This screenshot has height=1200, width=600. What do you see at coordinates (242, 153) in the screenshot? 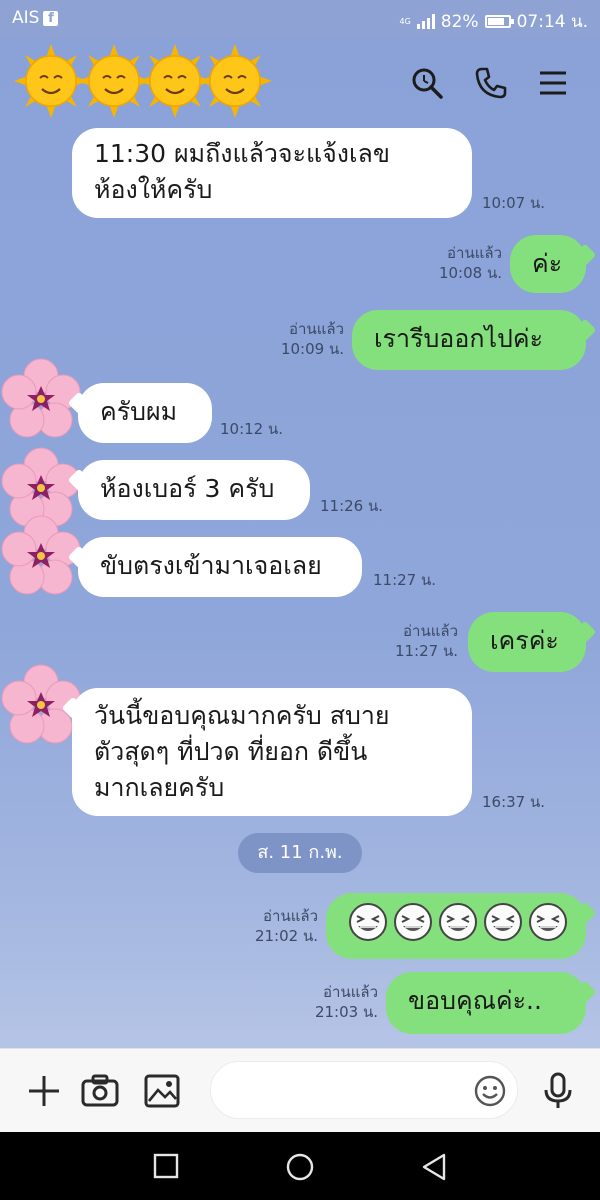
I see `message-line: 11:30 ผมถึงแล้วจะแจ้งเลข` at bounding box center [242, 153].